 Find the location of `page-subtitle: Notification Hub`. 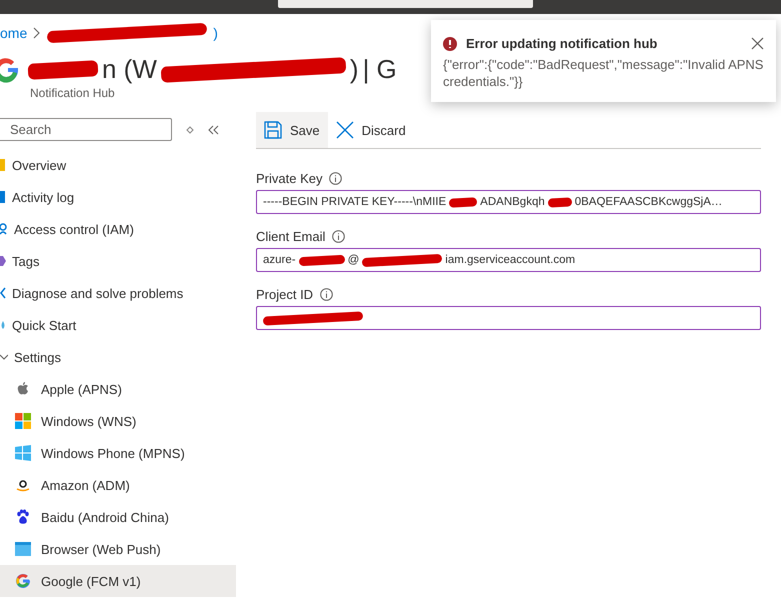

page-subtitle: Notification Hub is located at coordinates (73, 93).